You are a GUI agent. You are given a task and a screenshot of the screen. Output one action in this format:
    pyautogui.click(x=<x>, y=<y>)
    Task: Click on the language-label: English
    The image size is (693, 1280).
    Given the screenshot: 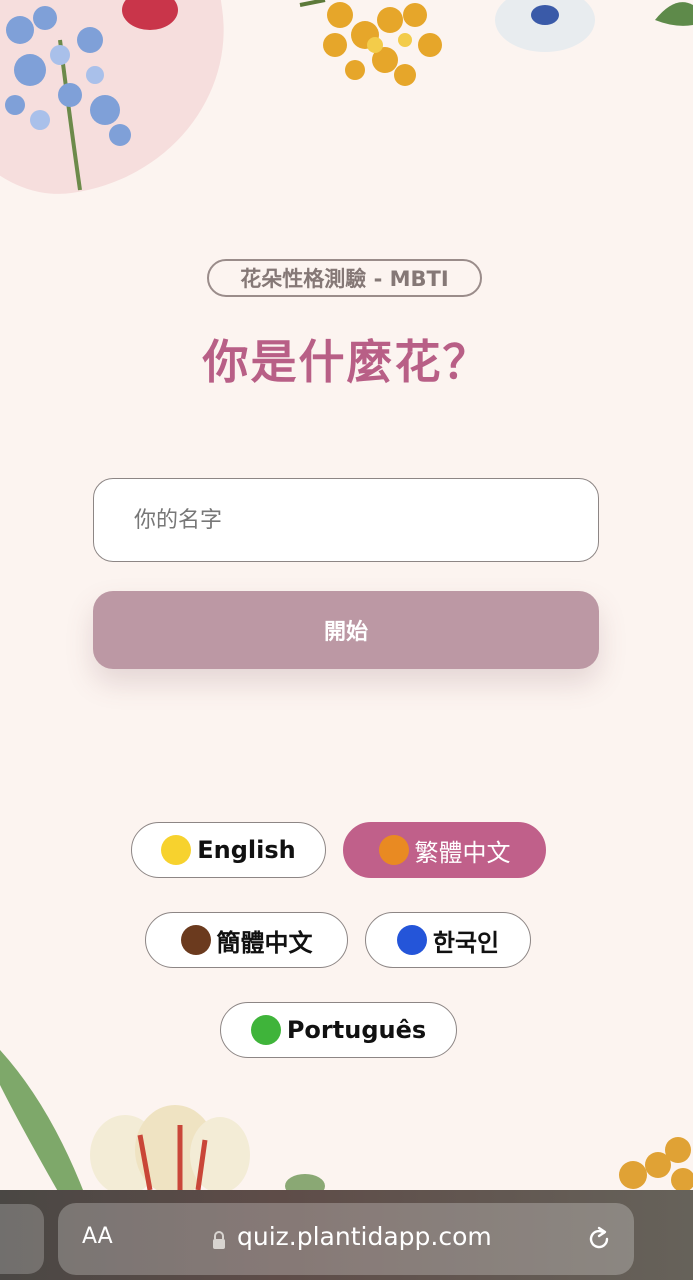 What is the action you would take?
    pyautogui.click(x=246, y=850)
    